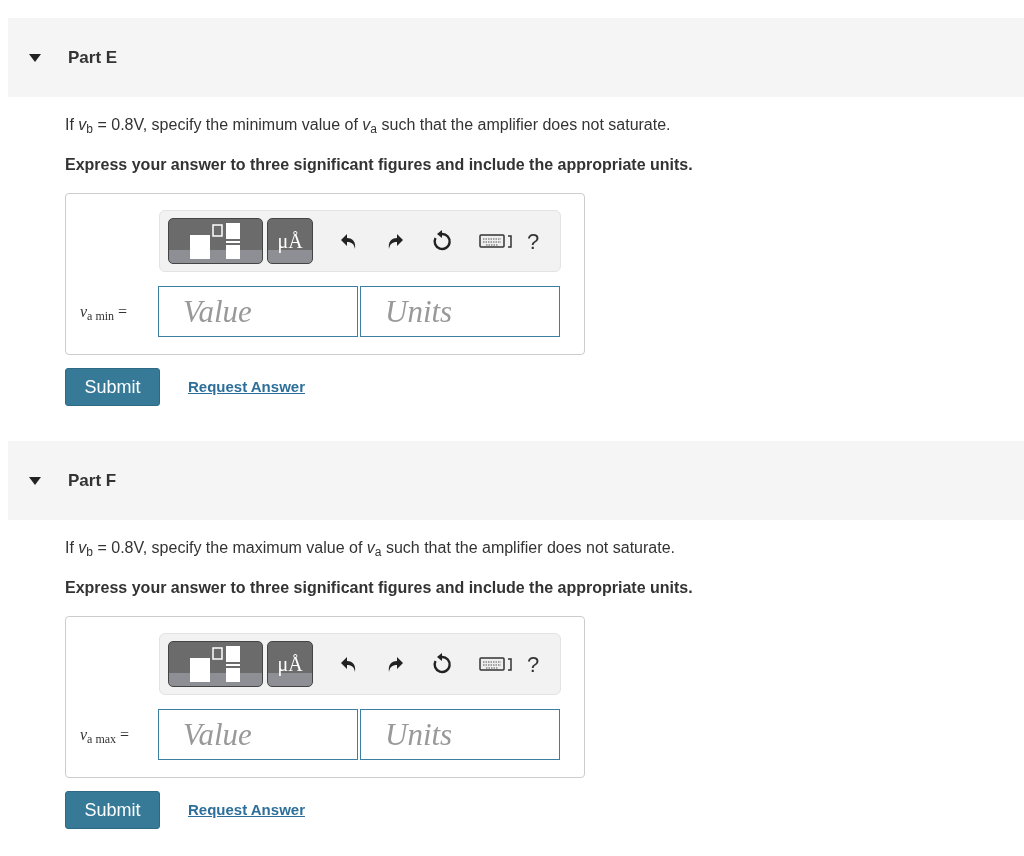 This screenshot has height=856, width=1024. What do you see at coordinates (104, 312) in the screenshot?
I see `answer-label: v$_{a min}$ =` at bounding box center [104, 312].